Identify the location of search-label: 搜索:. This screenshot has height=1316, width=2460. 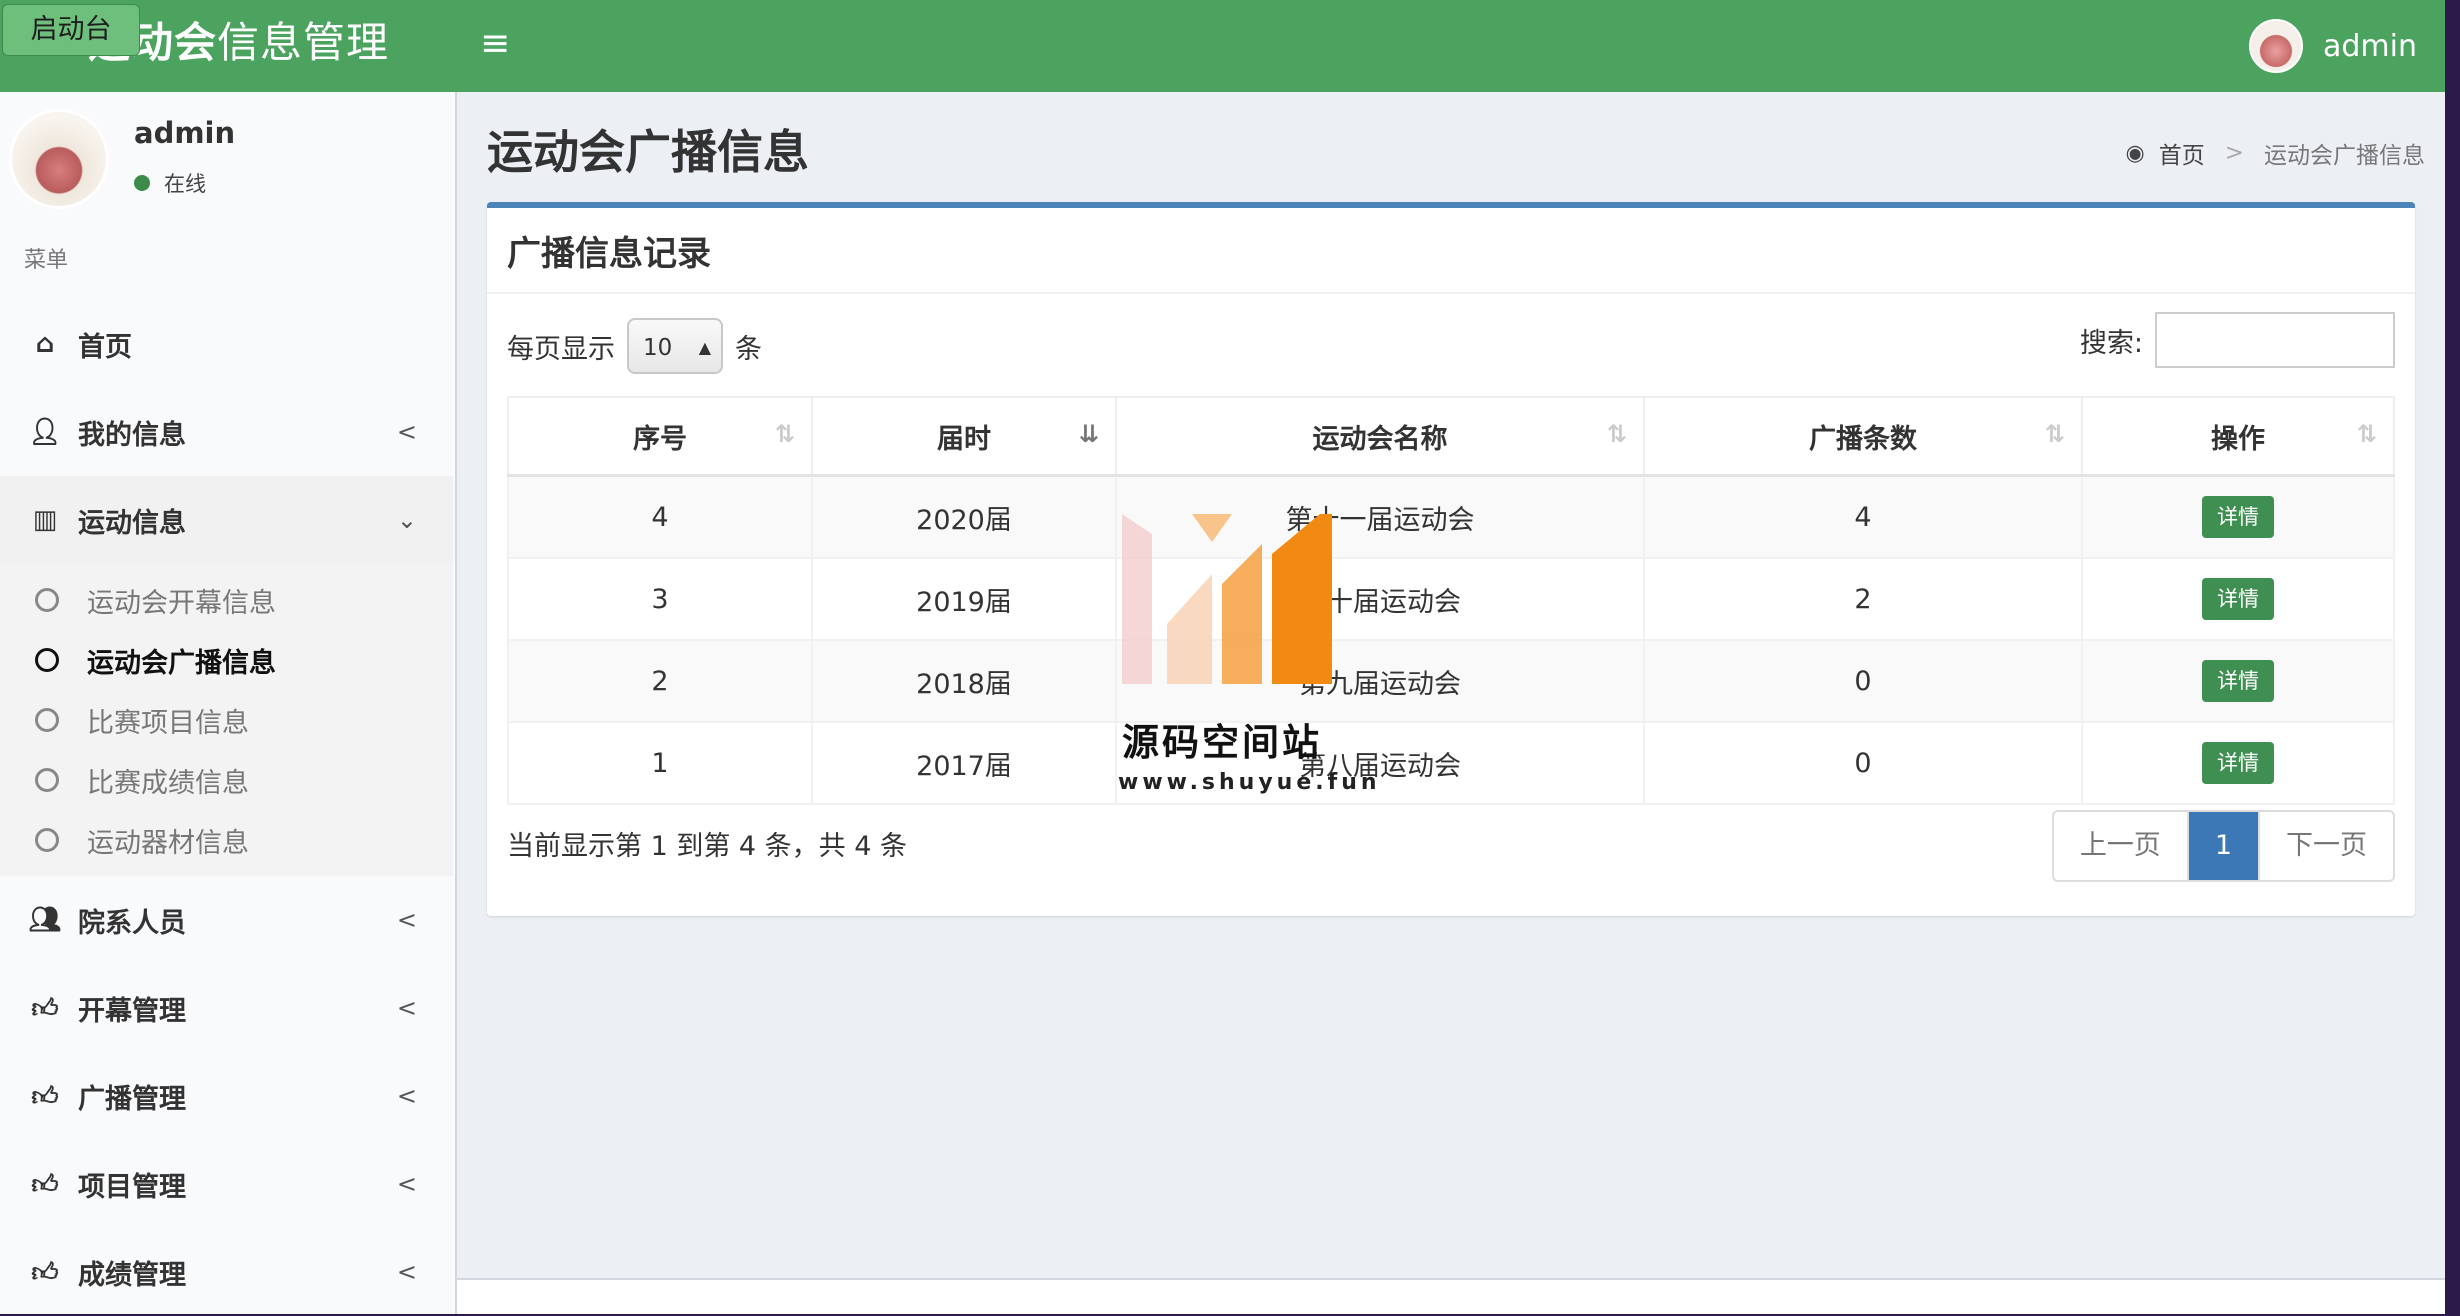
(2111, 343).